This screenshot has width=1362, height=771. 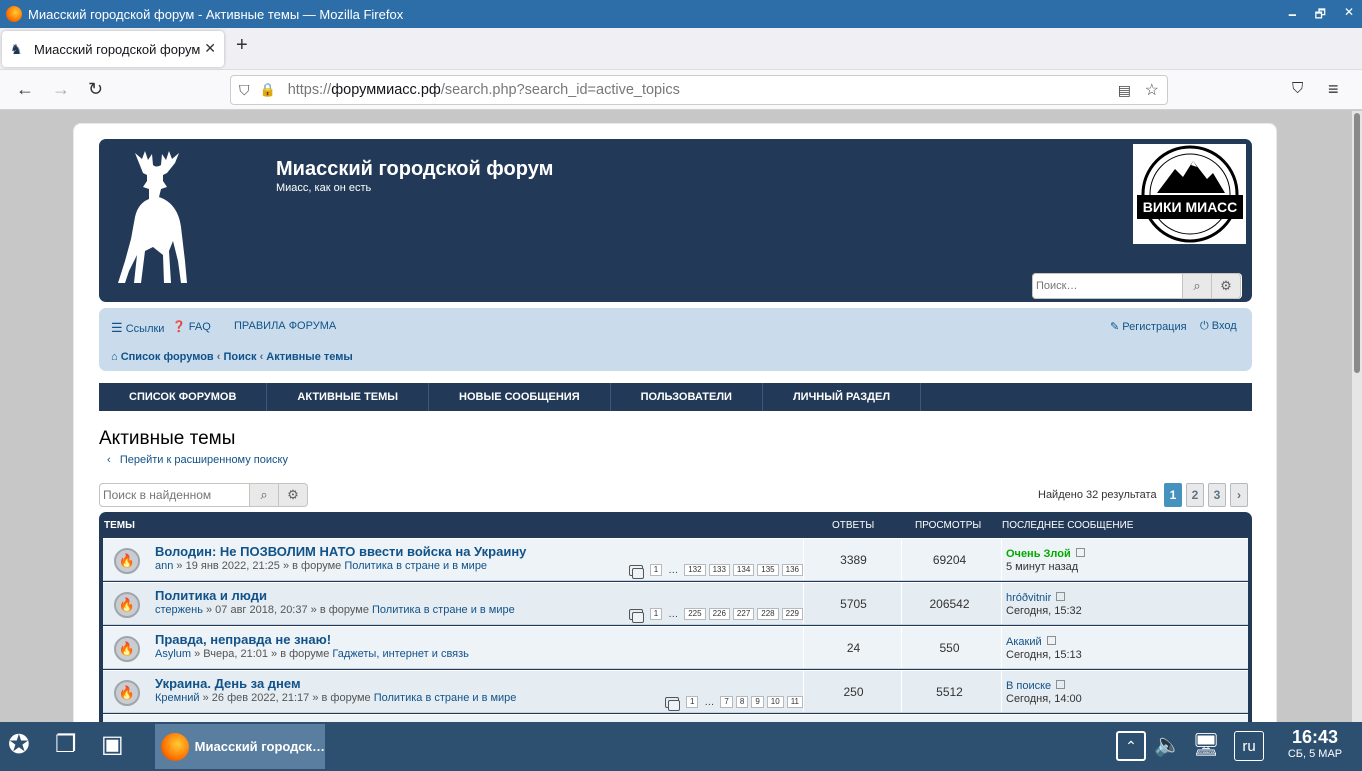 I want to click on topic-author: Кремний, so click(x=177, y=698).